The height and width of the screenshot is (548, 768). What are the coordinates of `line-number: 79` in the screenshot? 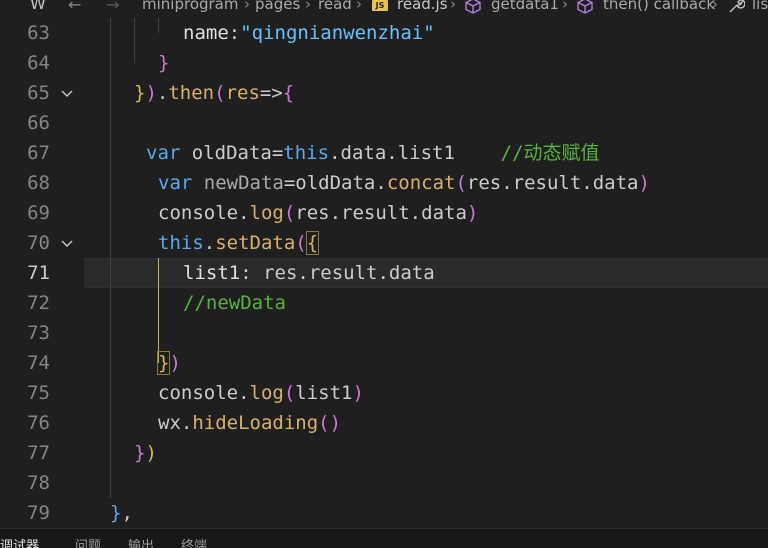 It's located at (38, 513).